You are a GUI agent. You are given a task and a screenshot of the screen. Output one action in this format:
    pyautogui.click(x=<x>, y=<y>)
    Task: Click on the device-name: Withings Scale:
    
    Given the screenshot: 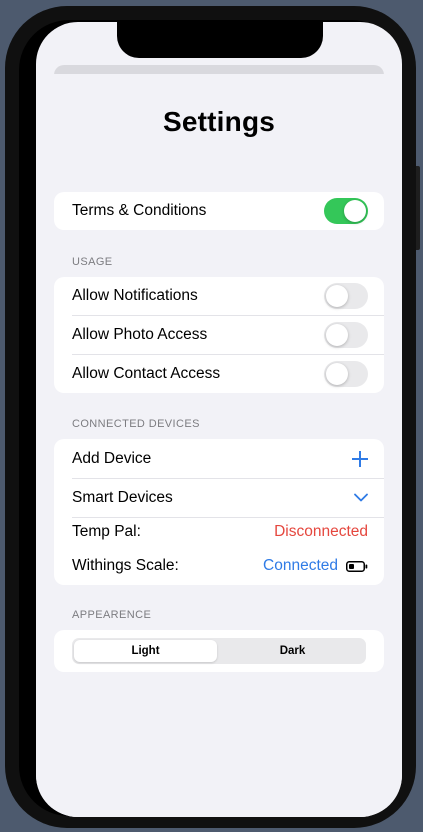 What is the action you would take?
    pyautogui.click(x=125, y=565)
    